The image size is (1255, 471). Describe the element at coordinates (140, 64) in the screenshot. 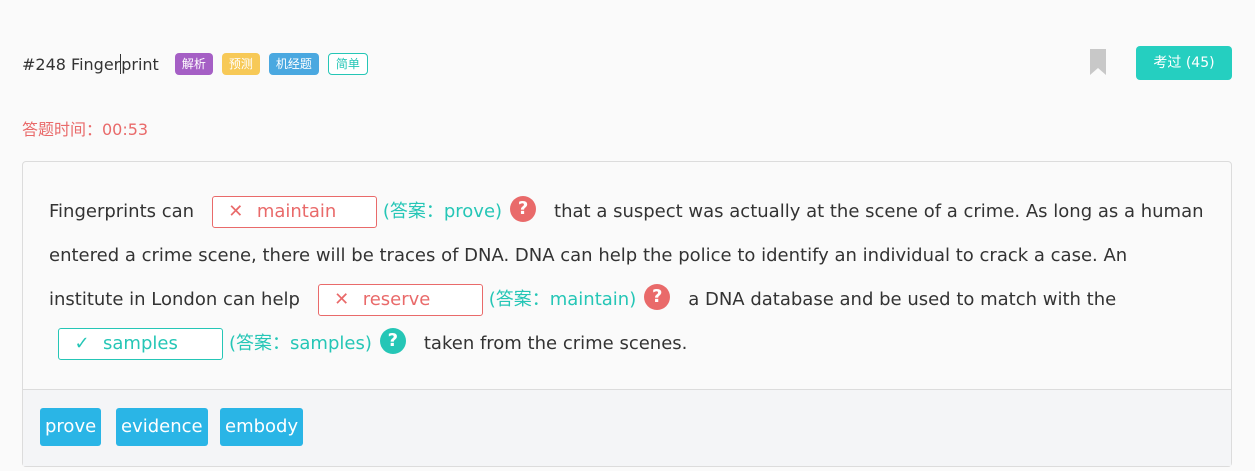

I see `title-text-part2: print` at that location.